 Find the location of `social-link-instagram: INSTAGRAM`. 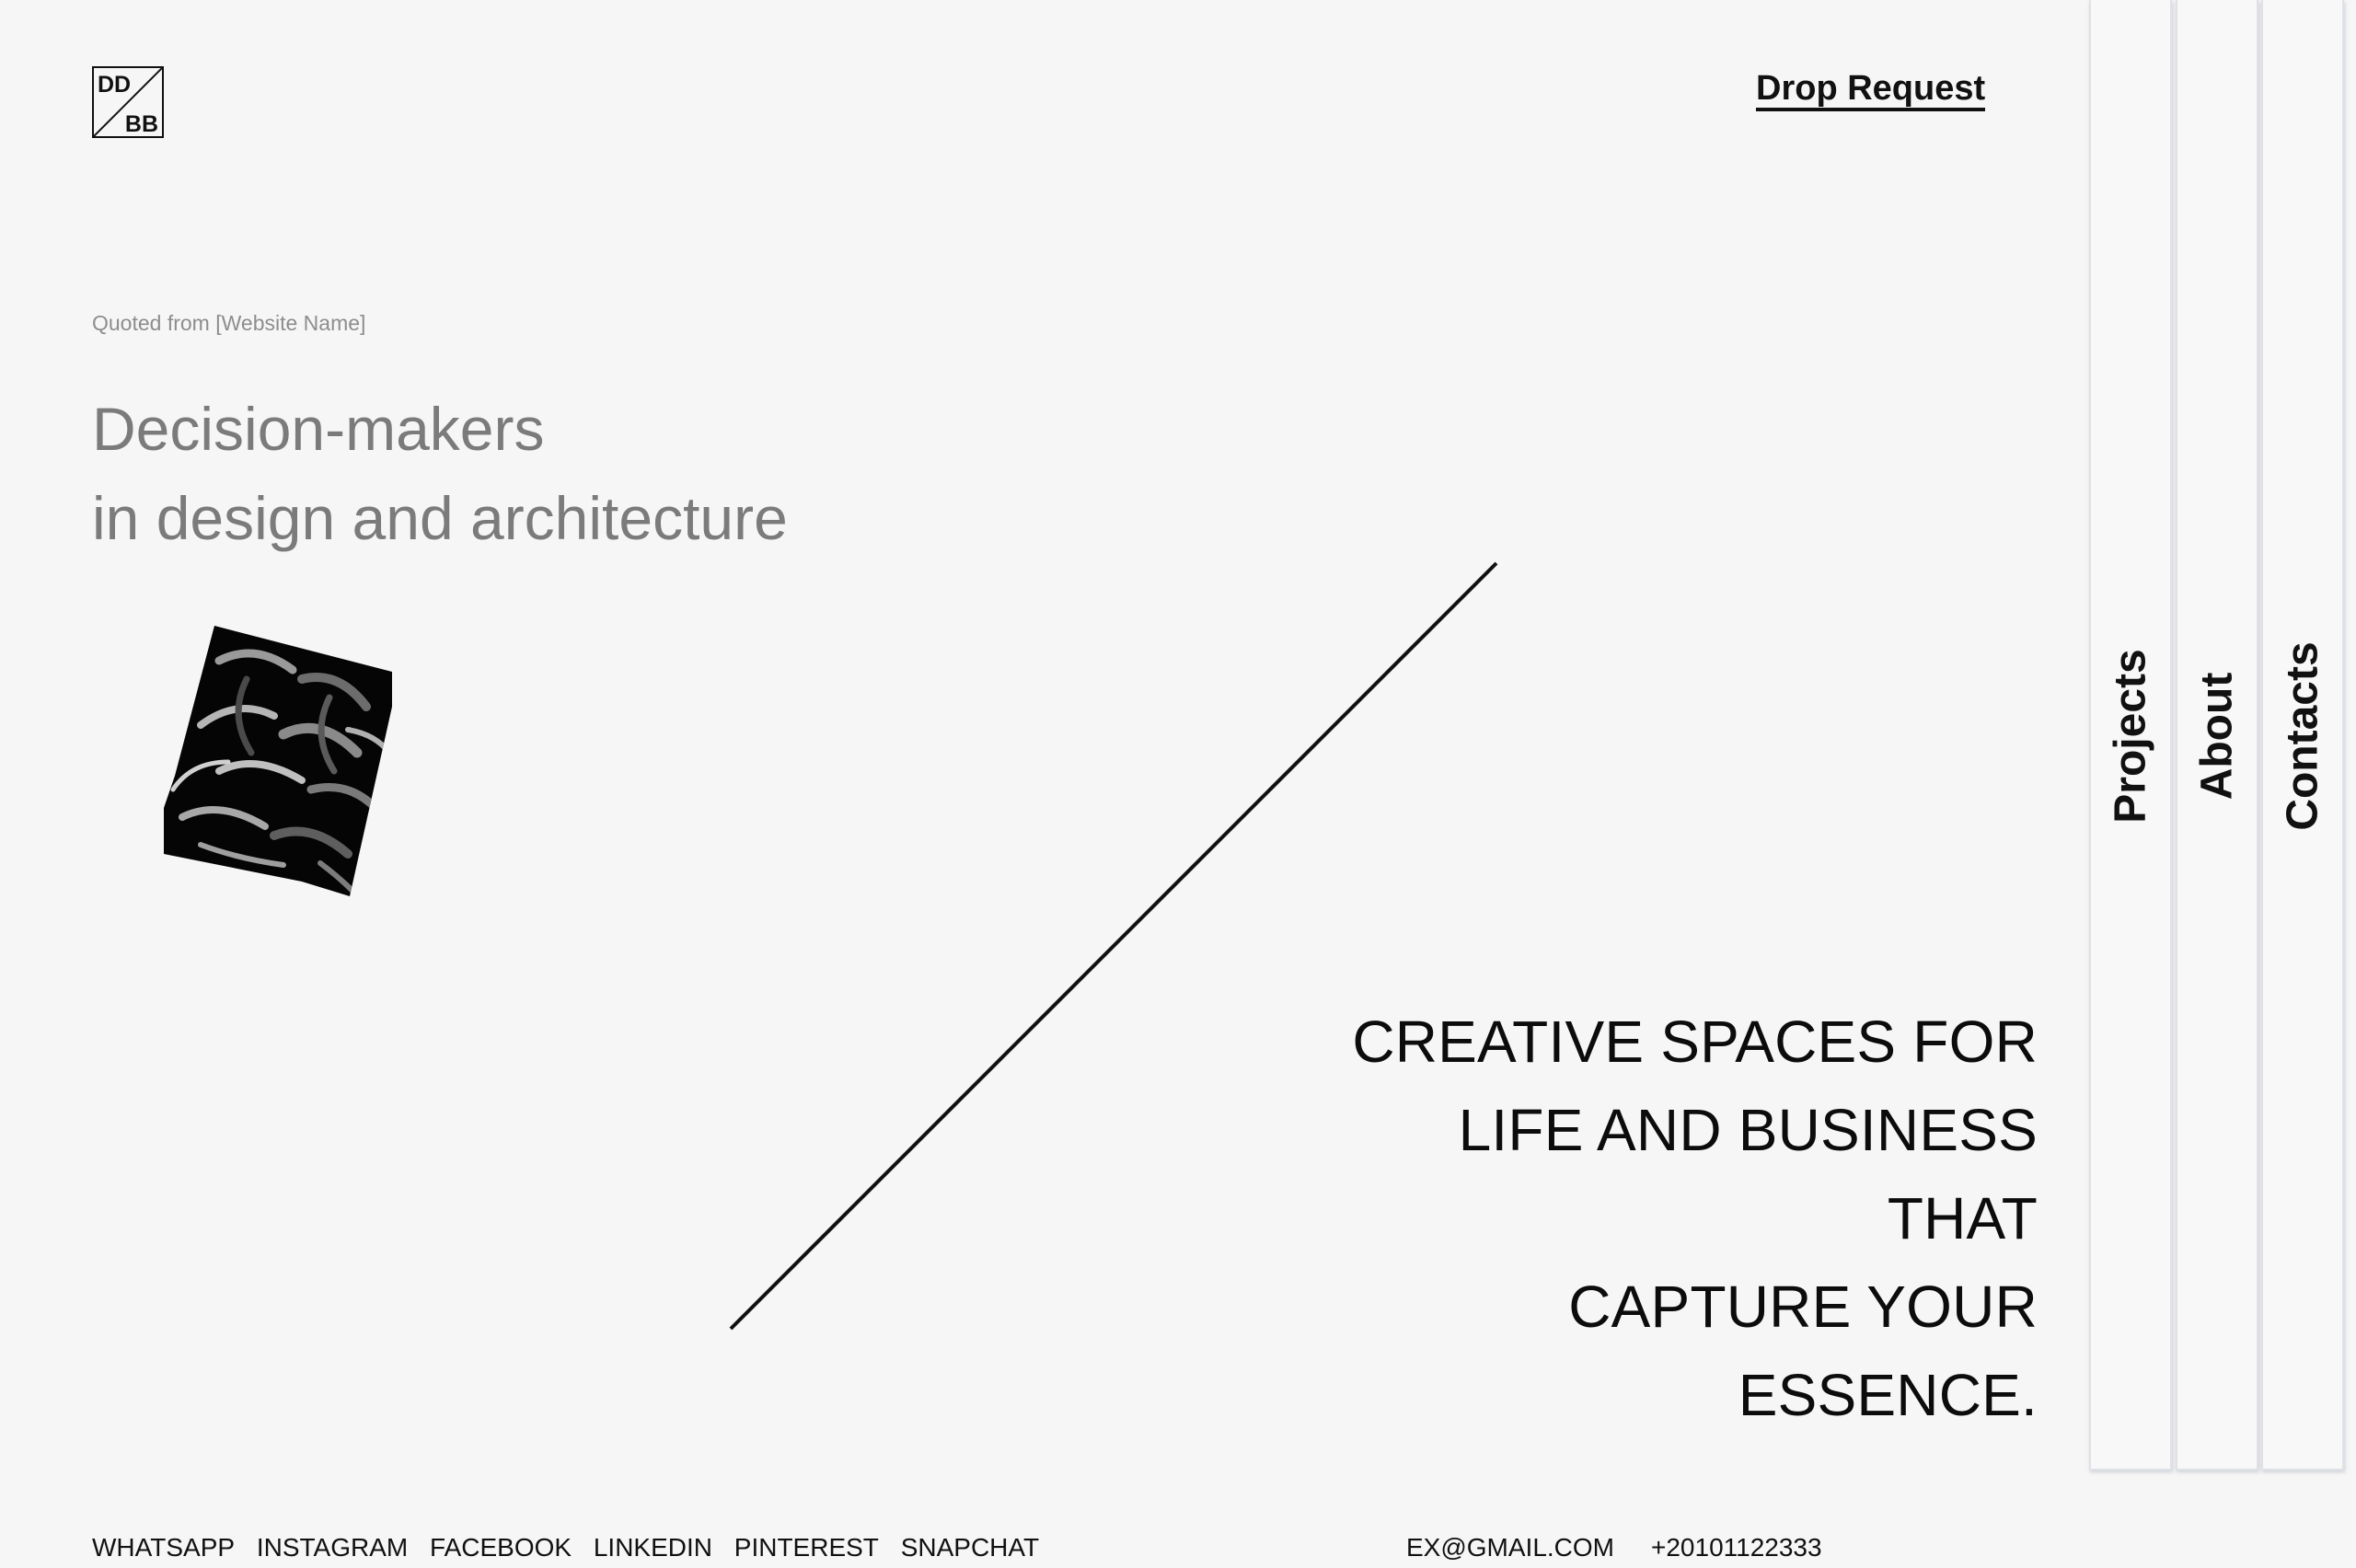

social-link-instagram: INSTAGRAM is located at coordinates (332, 1547).